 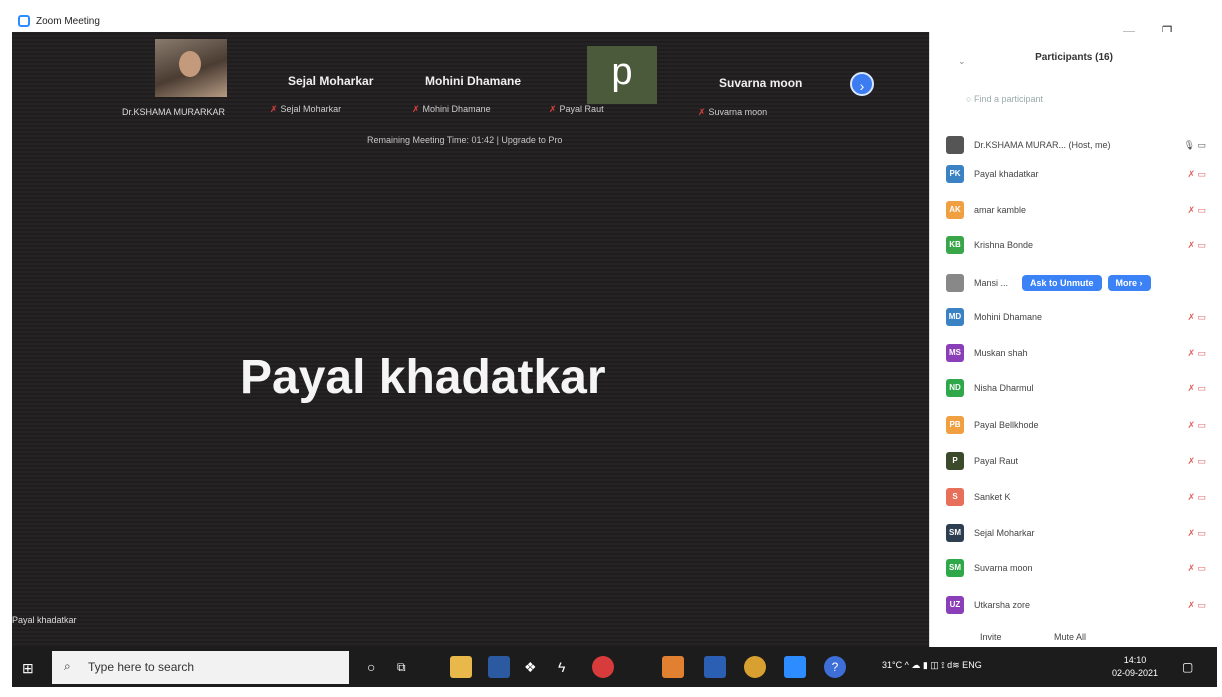 I want to click on participant-row: MD Mohini Dhamane ✗ ▭, so click(x=1076, y=317).